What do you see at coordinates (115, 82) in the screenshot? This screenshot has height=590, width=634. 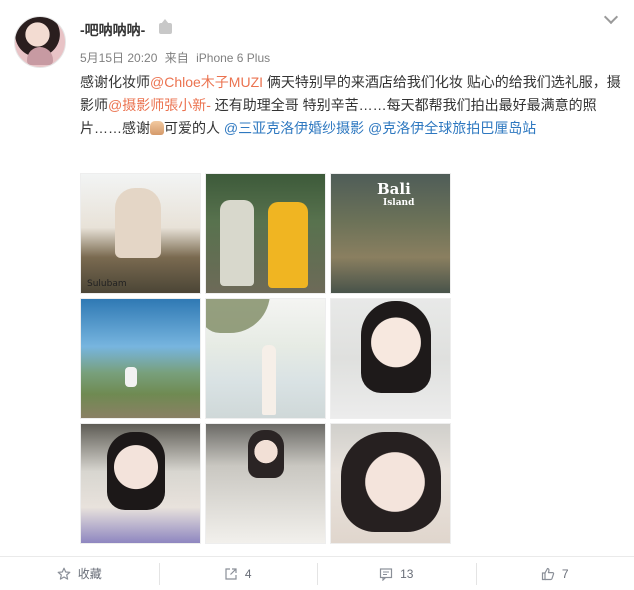 I see `content-text: 感谢化妆师` at bounding box center [115, 82].